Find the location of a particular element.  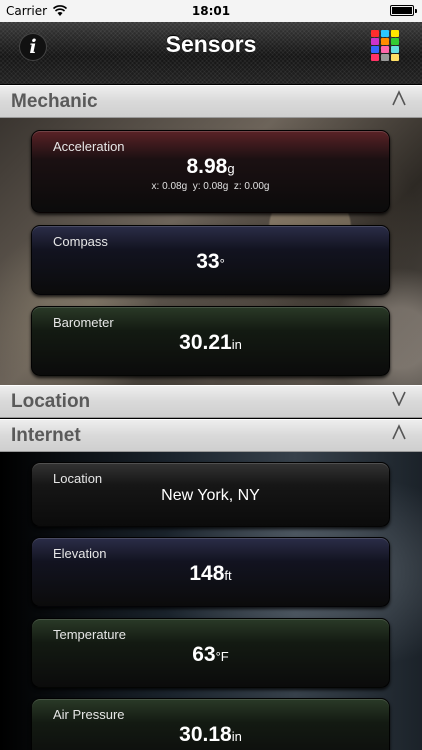

navigation-bar: i Sensors is located at coordinates (211, 53).